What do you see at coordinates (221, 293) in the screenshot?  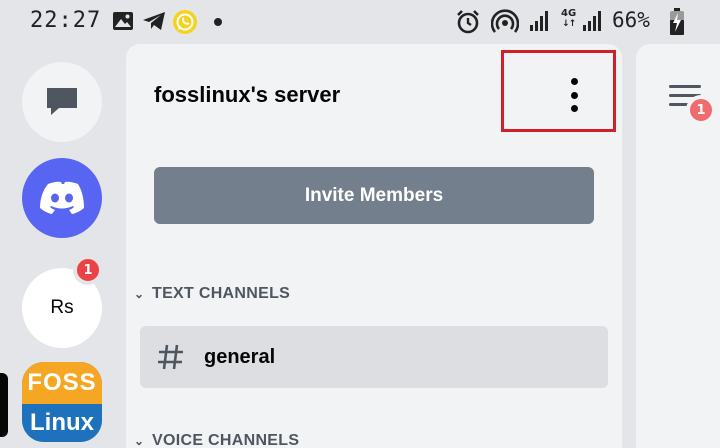 I see `category-label: TEXT CHANNELS` at bounding box center [221, 293].